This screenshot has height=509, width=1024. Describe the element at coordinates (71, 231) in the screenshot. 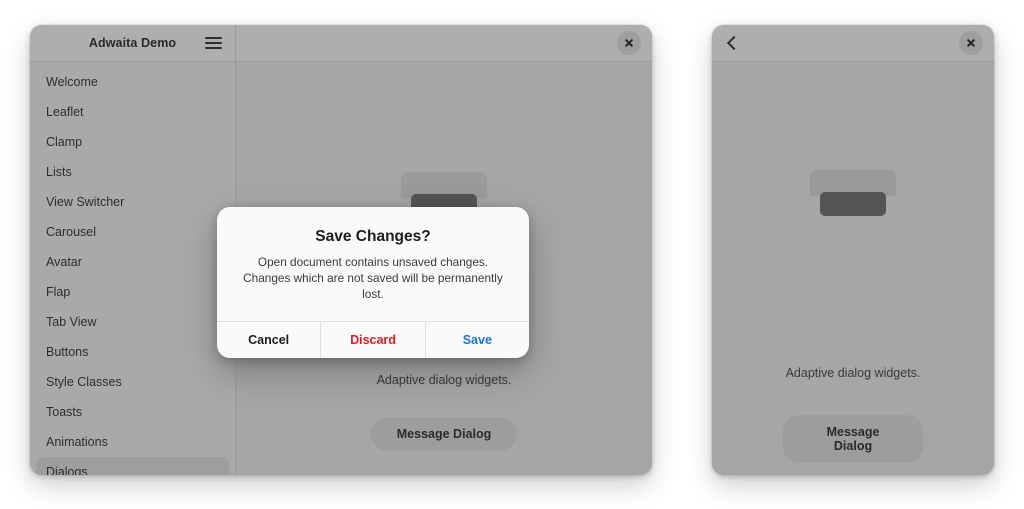

I see `sidebar-item-label: Carousel` at that location.